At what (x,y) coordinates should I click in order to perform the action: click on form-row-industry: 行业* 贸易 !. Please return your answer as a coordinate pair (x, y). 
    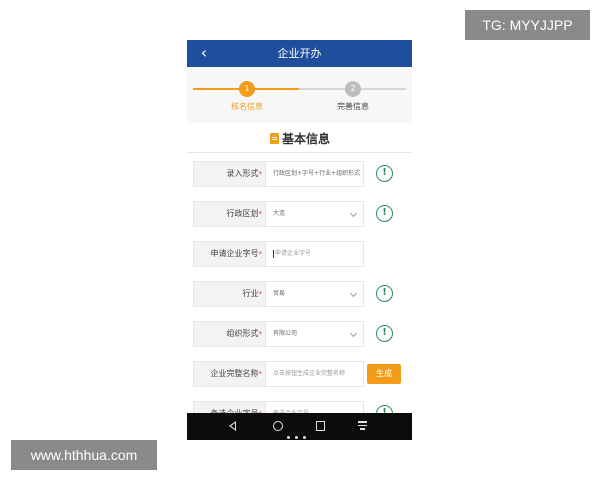
    Looking at the image, I should click on (300, 294).